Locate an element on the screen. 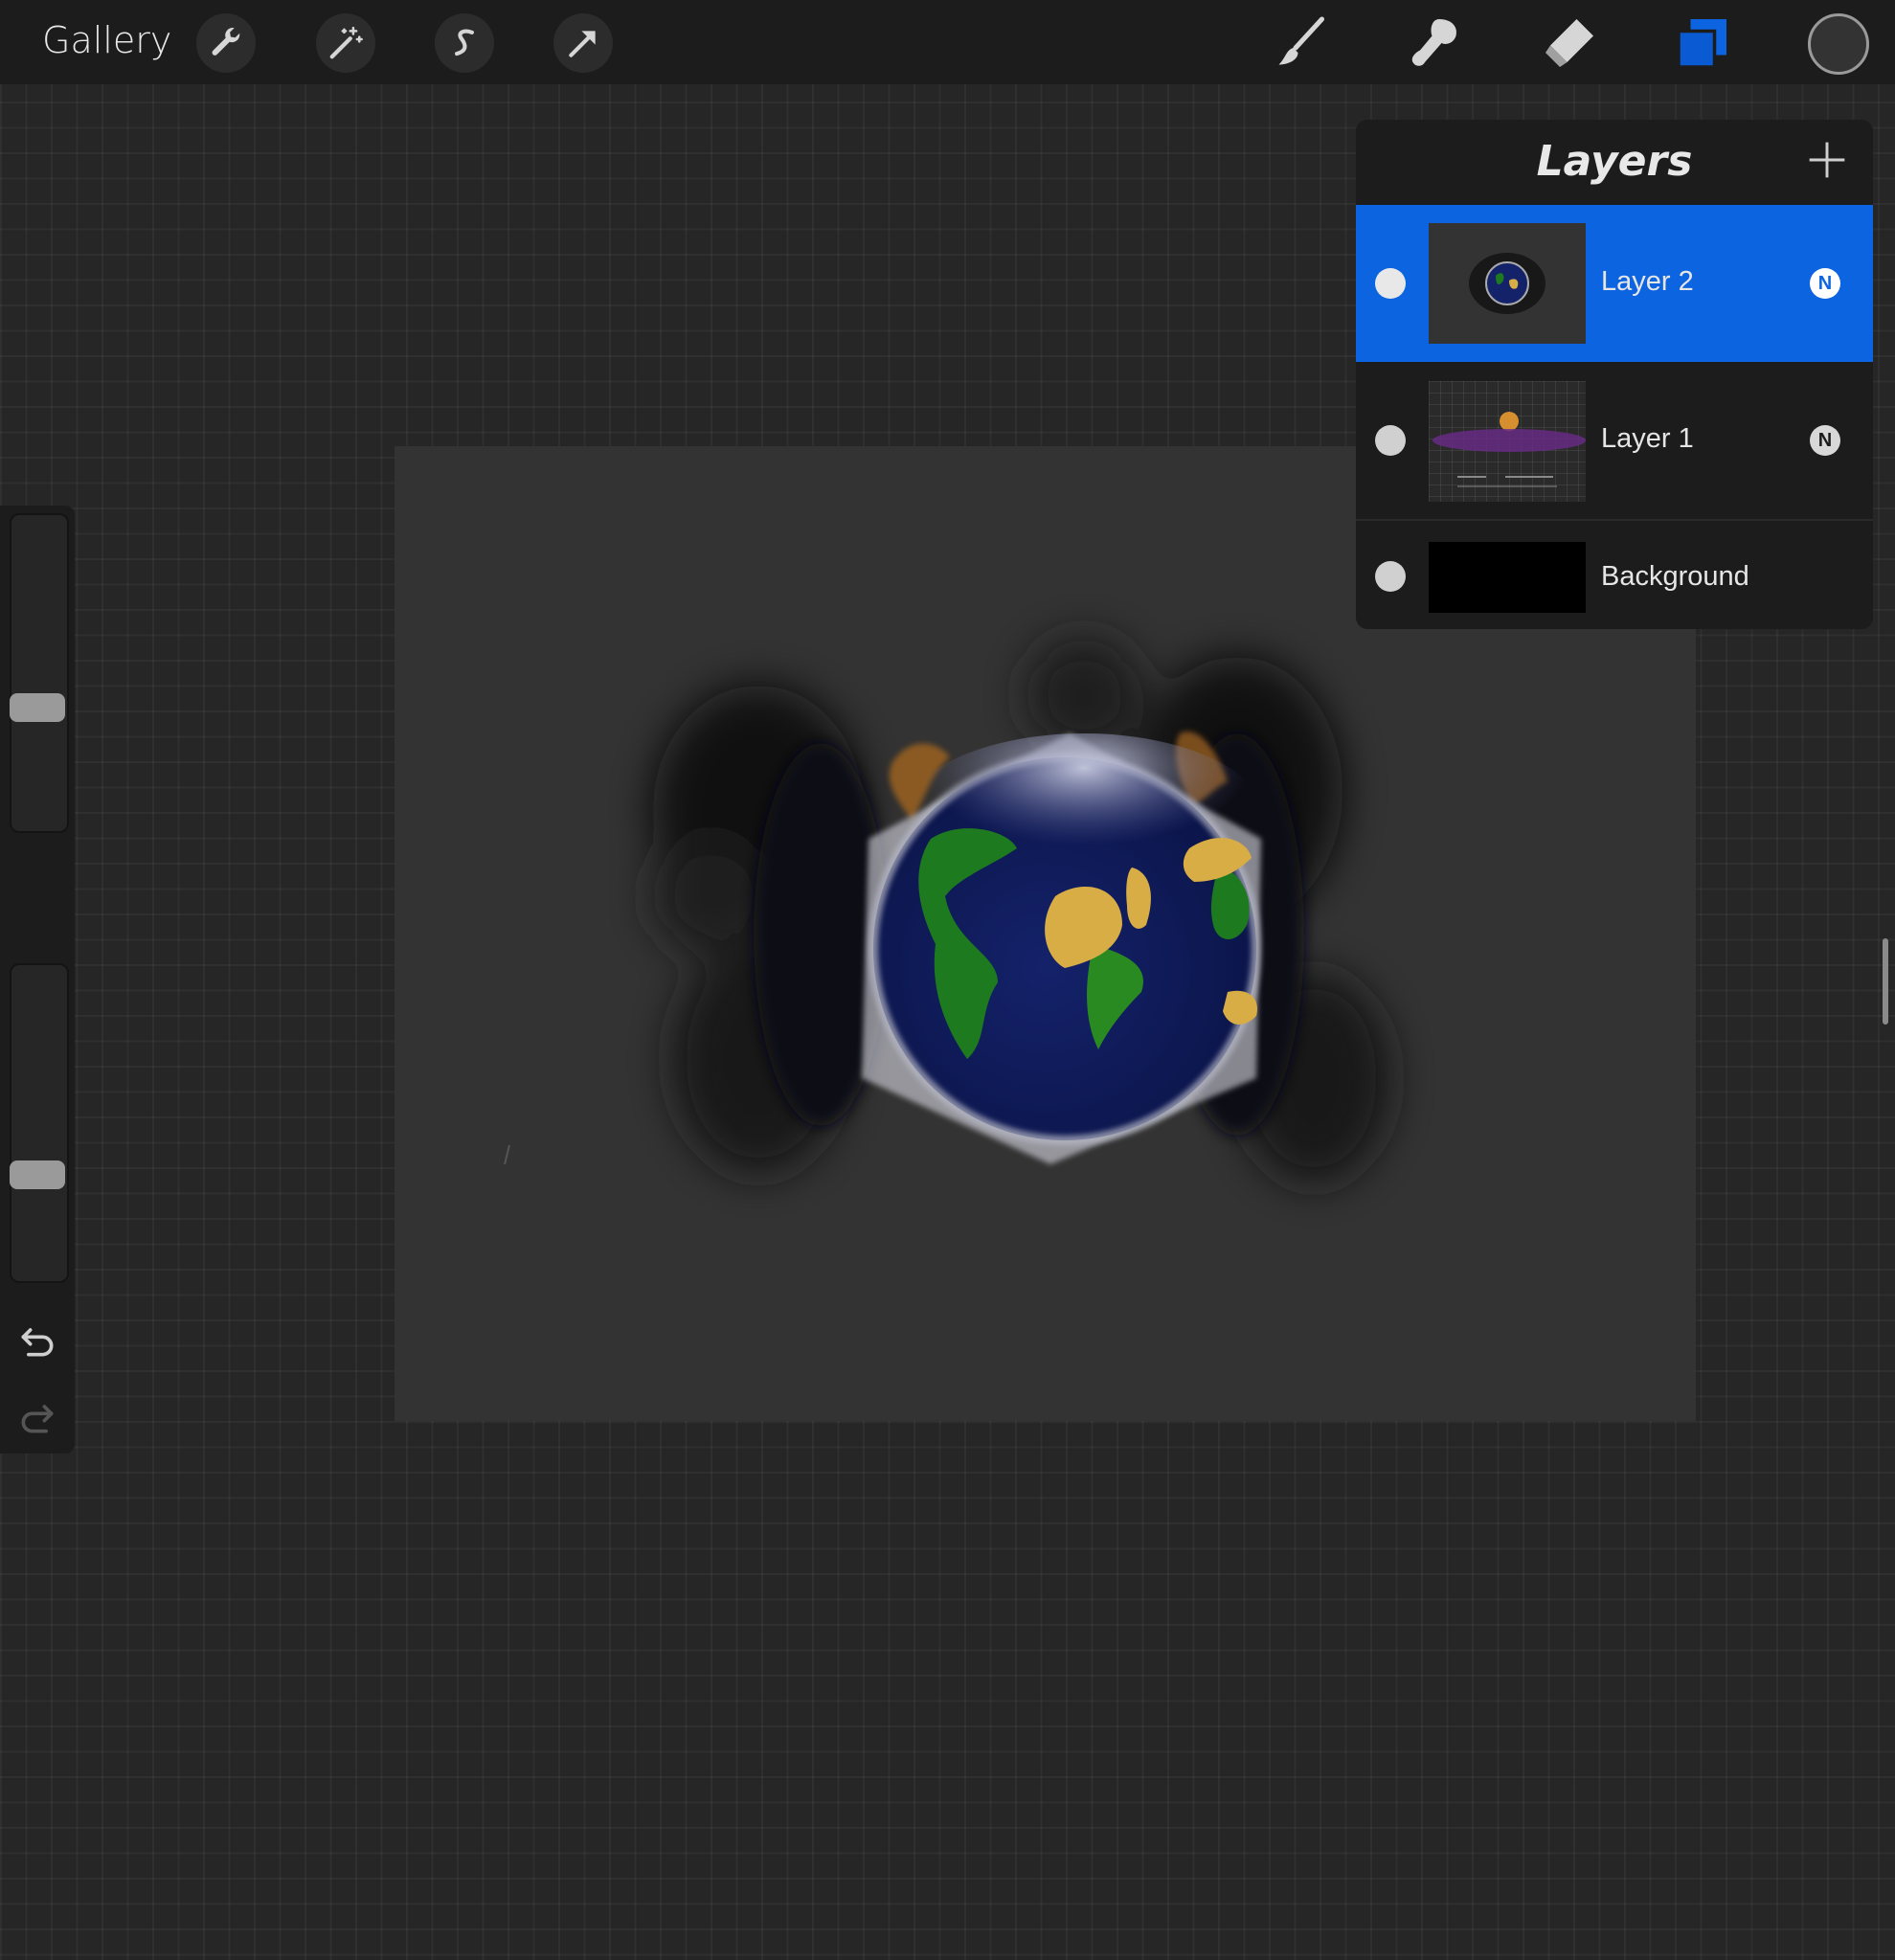 This screenshot has width=1895, height=1960. eraser-icon is located at coordinates (1569, 43).